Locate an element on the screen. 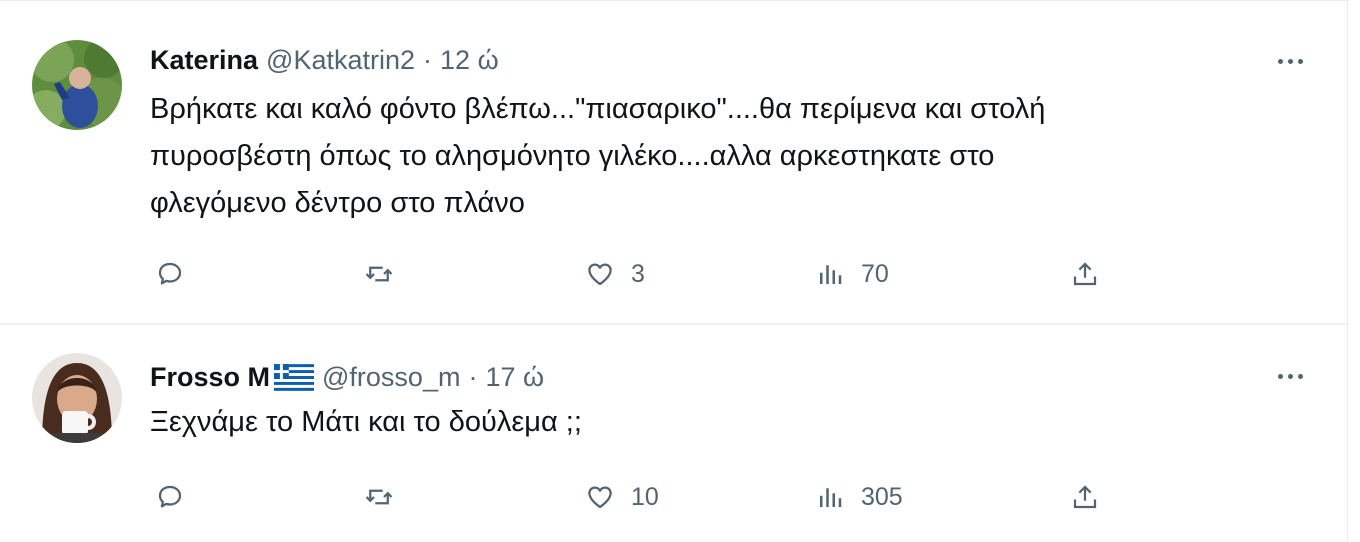 This screenshot has width=1360, height=542. display-name: Katerina is located at coordinates (204, 60).